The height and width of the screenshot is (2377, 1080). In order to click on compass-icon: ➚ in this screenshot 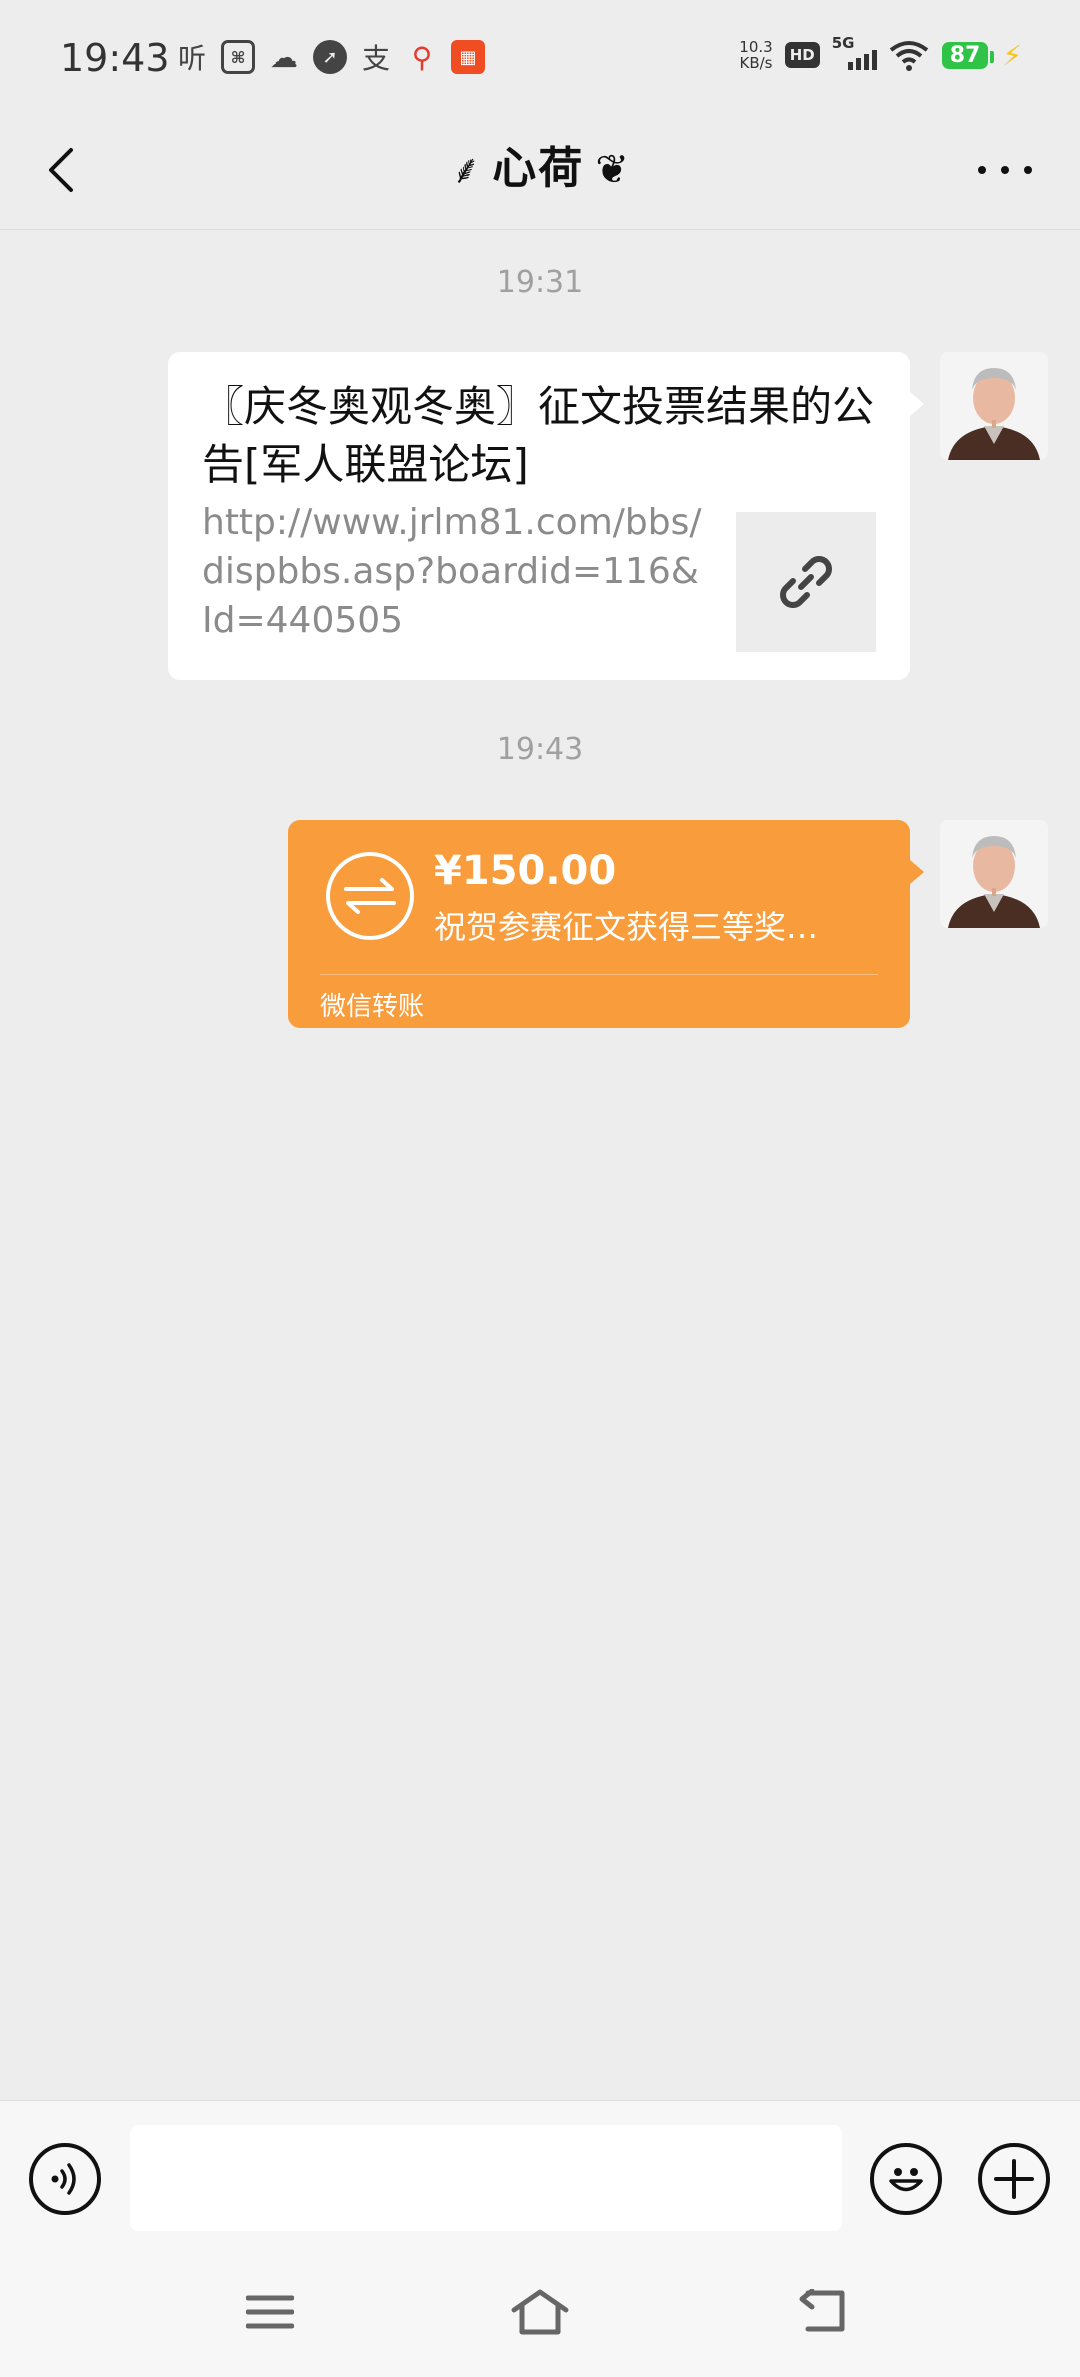, I will do `click(330, 57)`.